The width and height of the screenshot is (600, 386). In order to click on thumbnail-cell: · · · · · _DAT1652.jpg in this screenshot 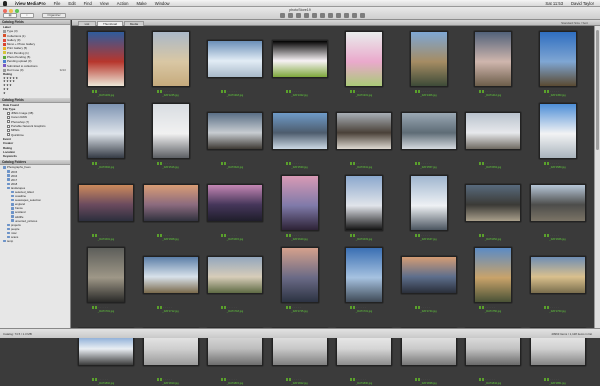, I will do `click(493, 207)`.